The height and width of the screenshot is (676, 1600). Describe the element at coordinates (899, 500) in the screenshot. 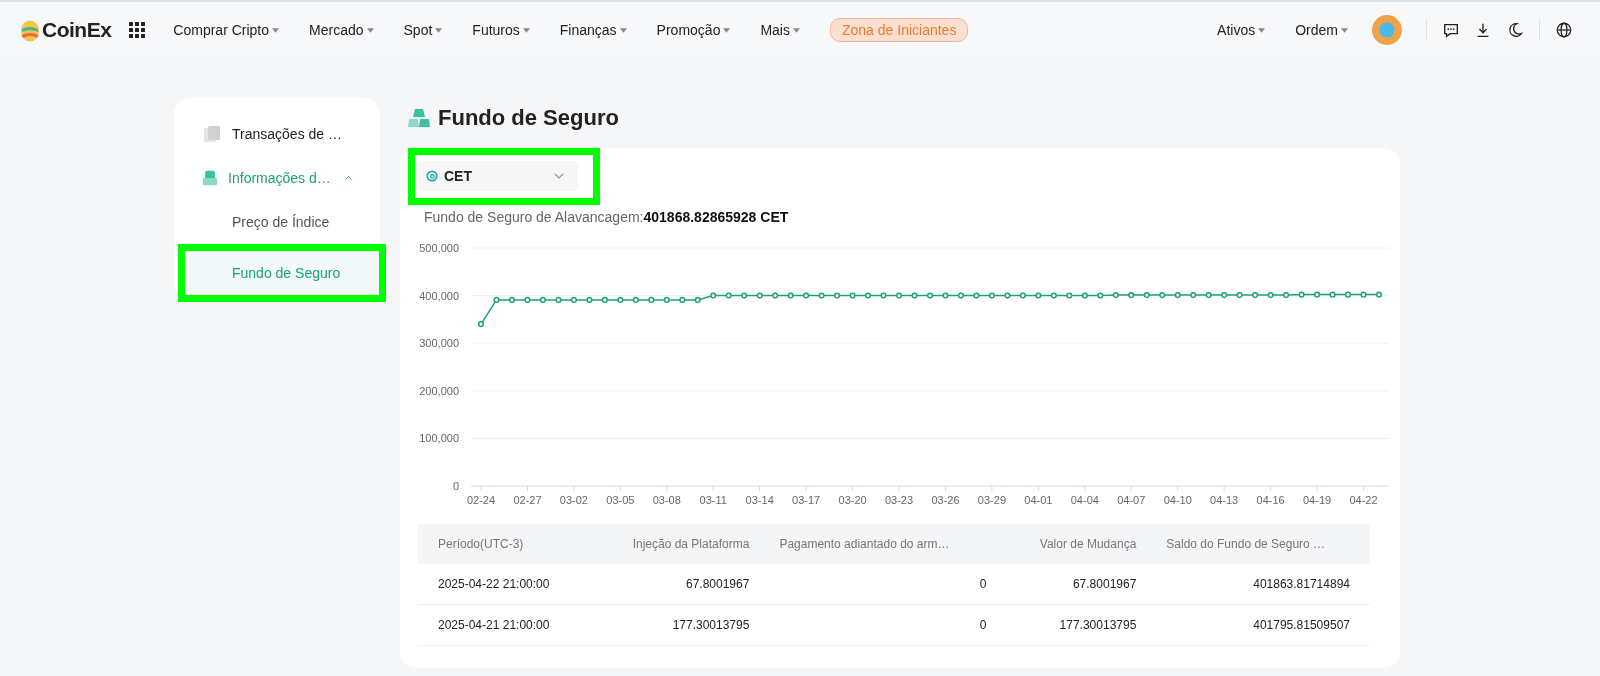

I see `x-axis-label: 03-23` at that location.